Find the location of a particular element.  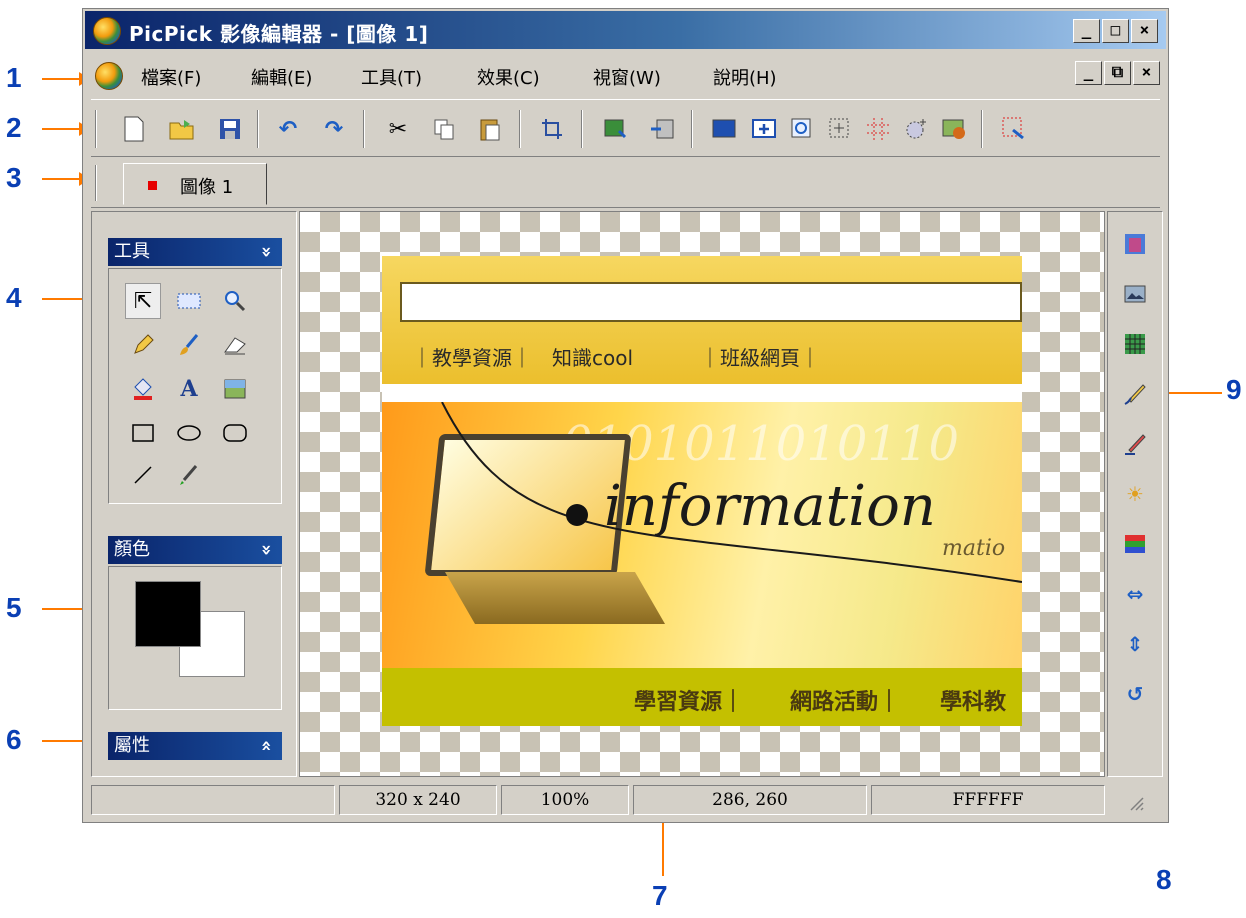

new-icon is located at coordinates (134, 129).